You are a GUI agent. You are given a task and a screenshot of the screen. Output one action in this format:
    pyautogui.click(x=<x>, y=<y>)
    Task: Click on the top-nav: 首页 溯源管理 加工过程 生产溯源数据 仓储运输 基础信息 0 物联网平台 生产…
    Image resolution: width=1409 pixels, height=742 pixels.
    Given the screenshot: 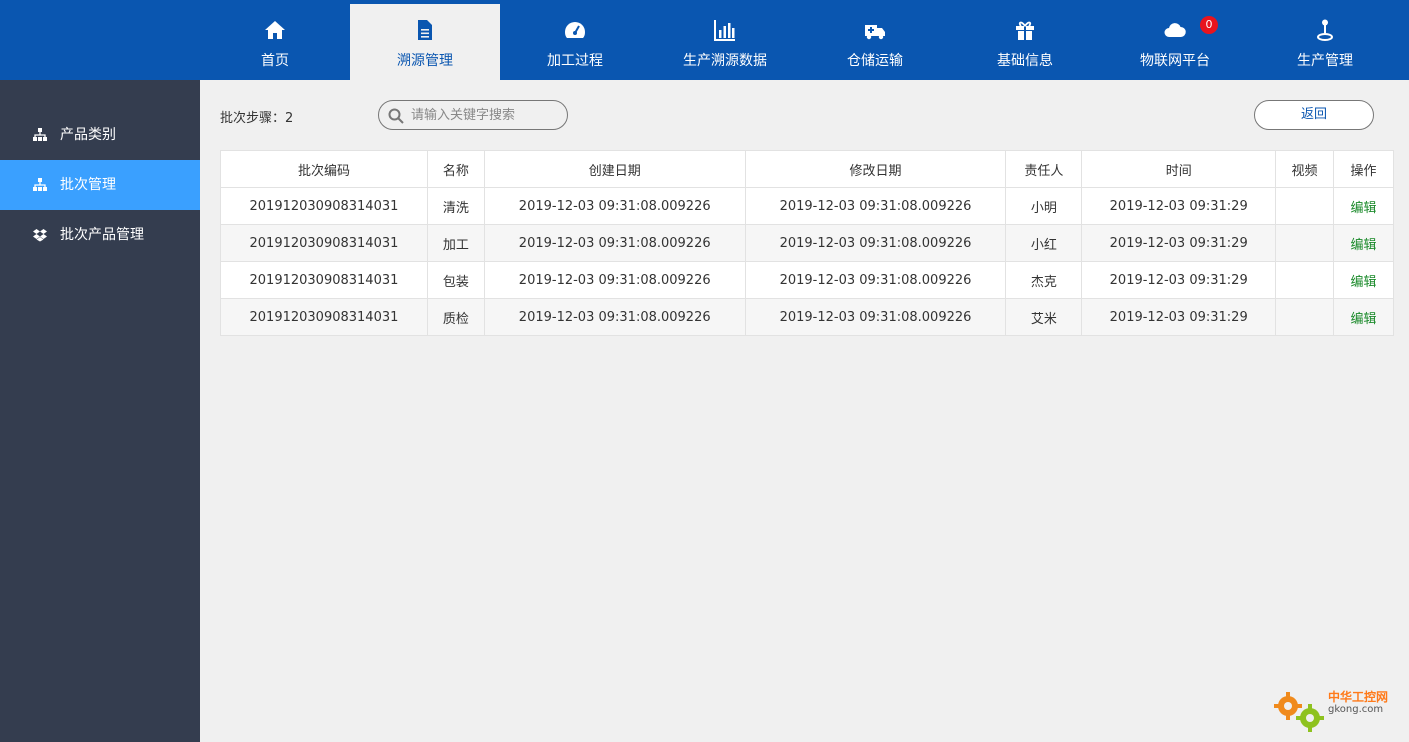 What is the action you would take?
    pyautogui.click(x=800, y=40)
    